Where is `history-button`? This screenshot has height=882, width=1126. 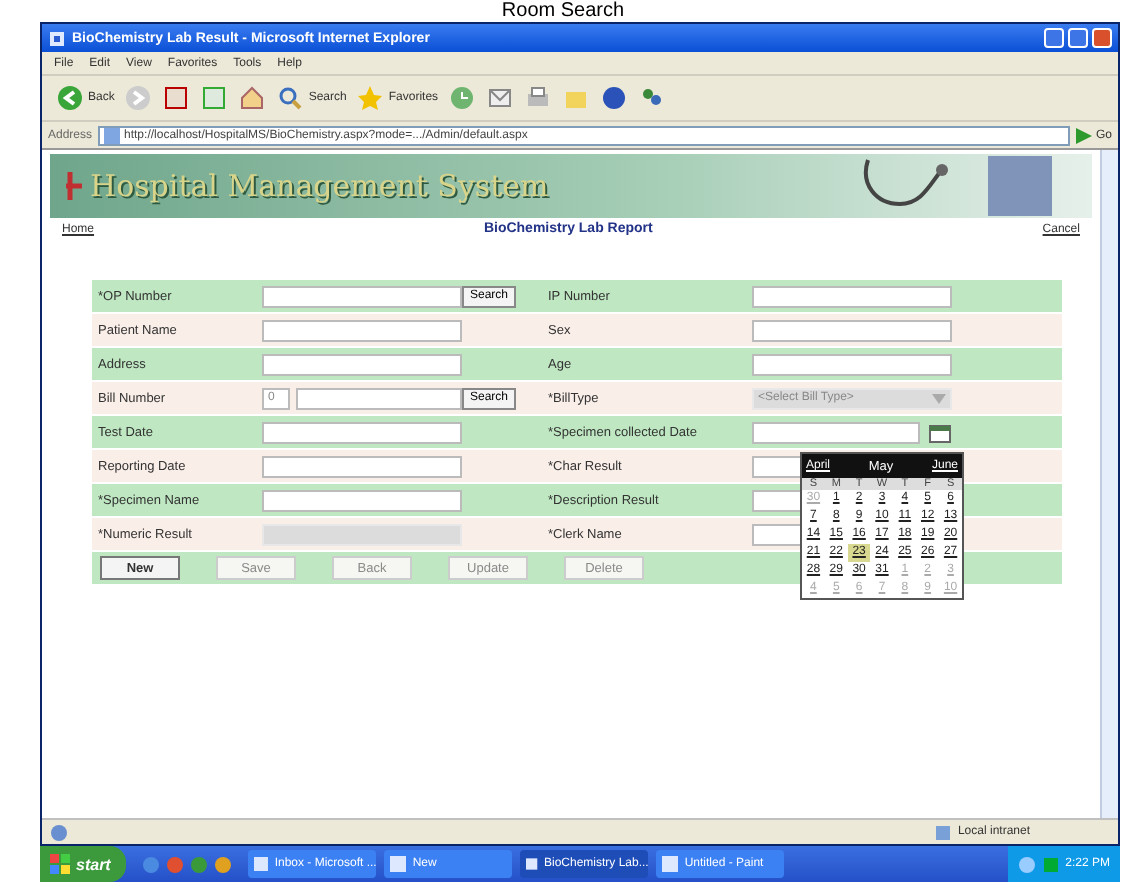
history-button is located at coordinates (462, 98).